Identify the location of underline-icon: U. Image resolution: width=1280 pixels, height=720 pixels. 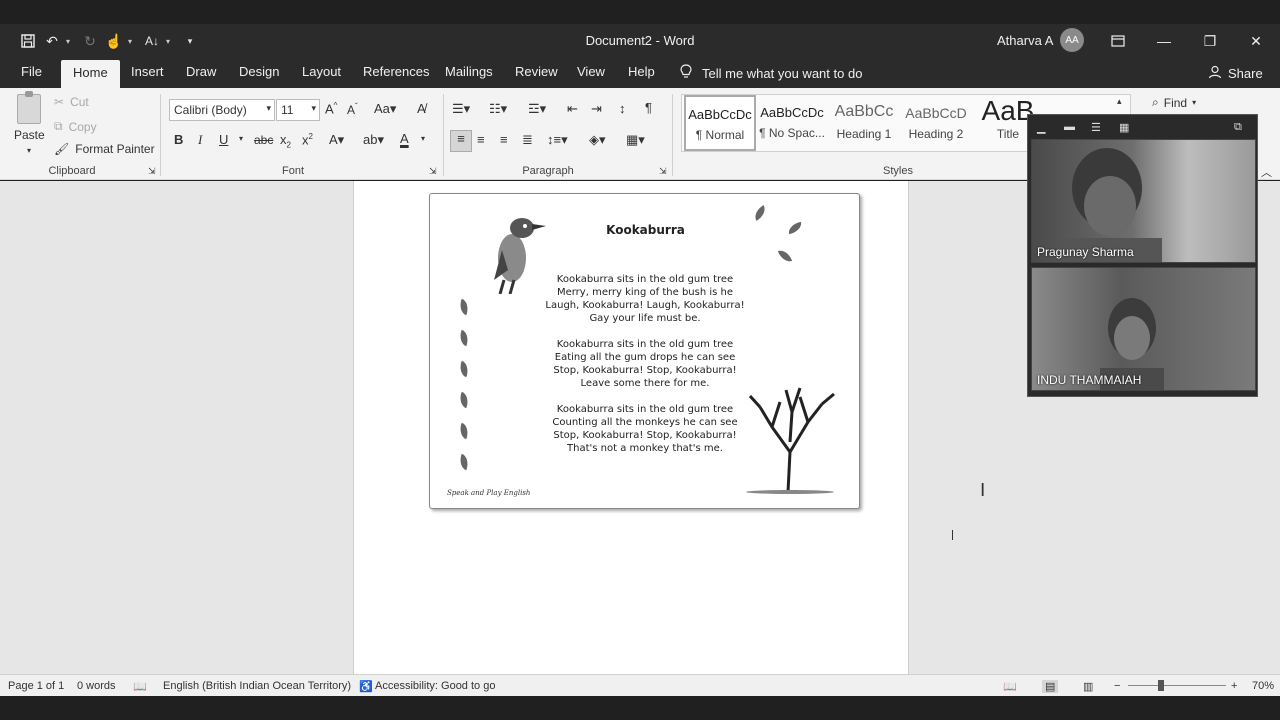
(223, 139).